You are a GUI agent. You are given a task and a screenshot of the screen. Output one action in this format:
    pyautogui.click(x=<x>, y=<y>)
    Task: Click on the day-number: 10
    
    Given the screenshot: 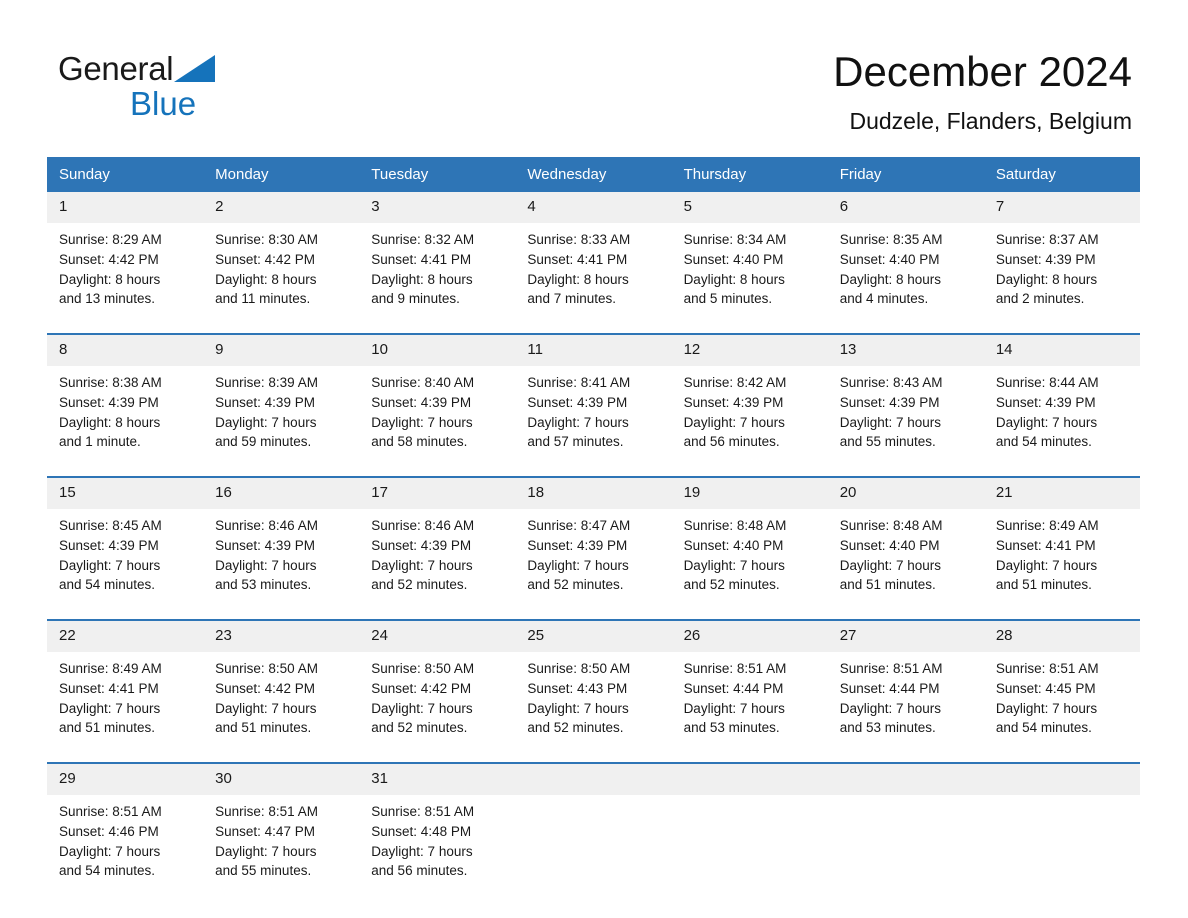 What is the action you would take?
    pyautogui.click(x=437, y=350)
    